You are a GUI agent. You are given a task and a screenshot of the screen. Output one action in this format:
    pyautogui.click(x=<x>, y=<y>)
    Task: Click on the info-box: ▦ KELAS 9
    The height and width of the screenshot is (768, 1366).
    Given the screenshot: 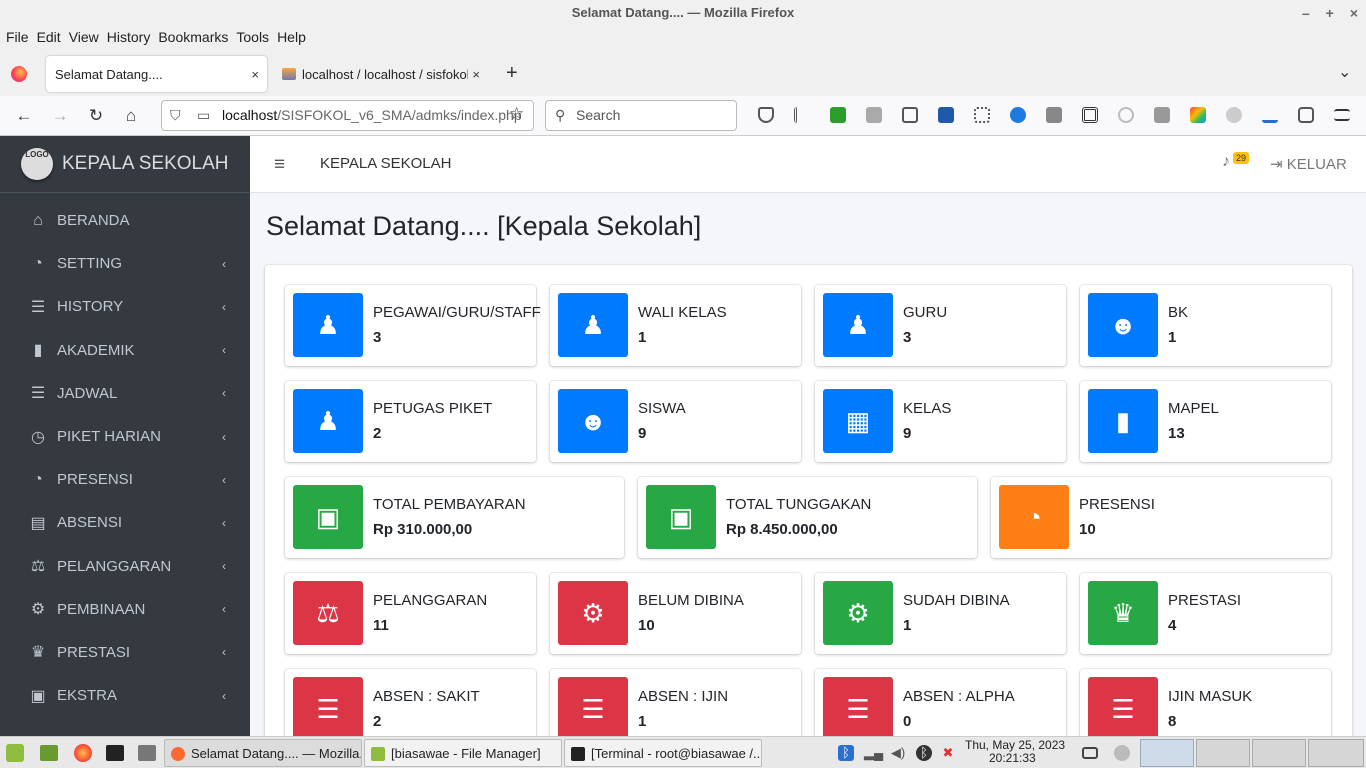 What is the action you would take?
    pyautogui.click(x=940, y=421)
    